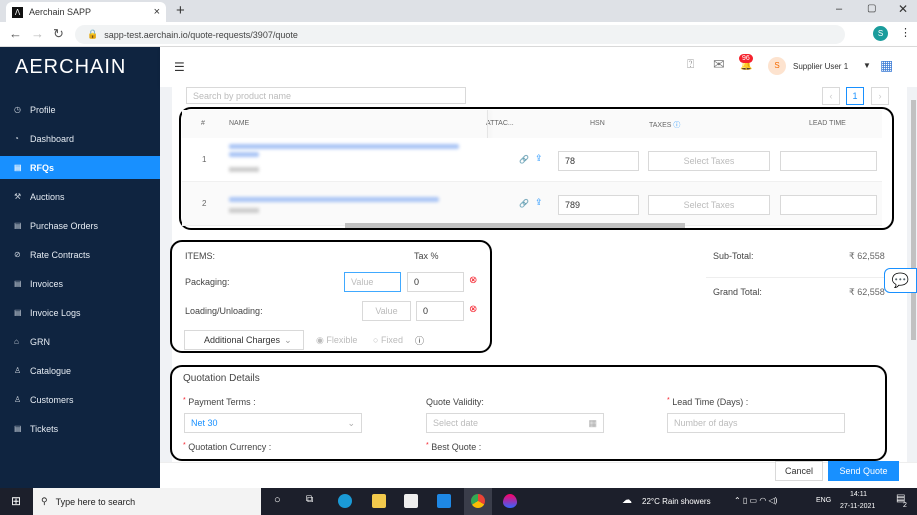 Image resolution: width=917 pixels, height=515 pixels. Describe the element at coordinates (379, 501) in the screenshot. I see `file-explorer-icon` at that location.